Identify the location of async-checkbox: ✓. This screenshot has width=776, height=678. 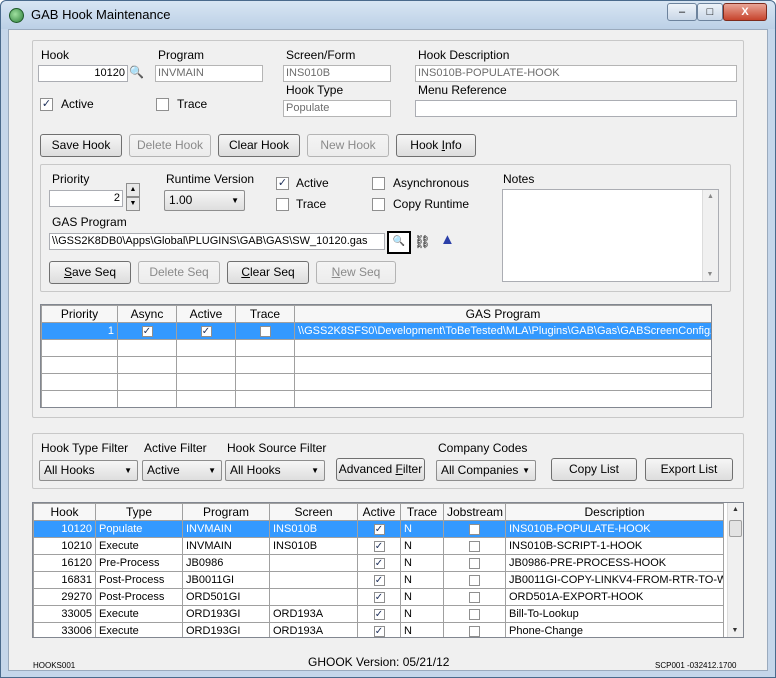
(147, 331).